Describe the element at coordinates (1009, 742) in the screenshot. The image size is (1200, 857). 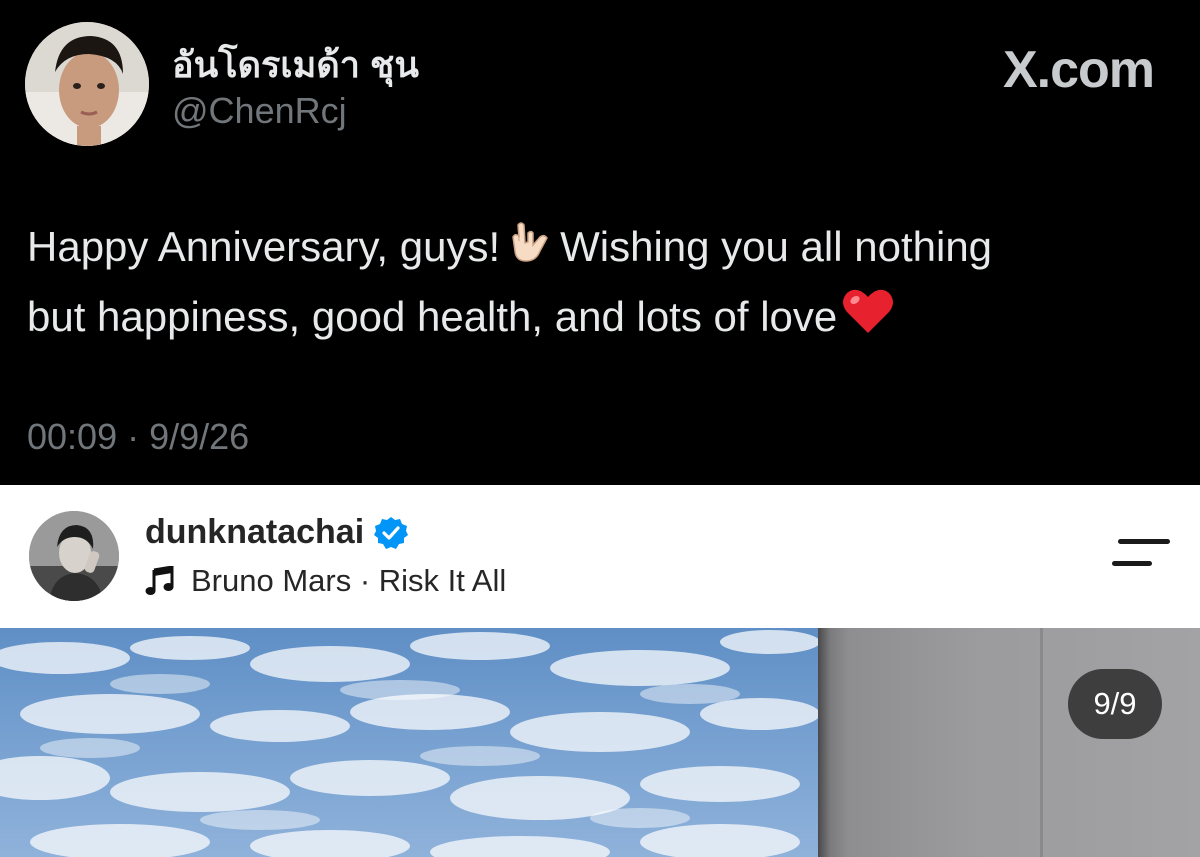
I see `concrete-wall` at that location.